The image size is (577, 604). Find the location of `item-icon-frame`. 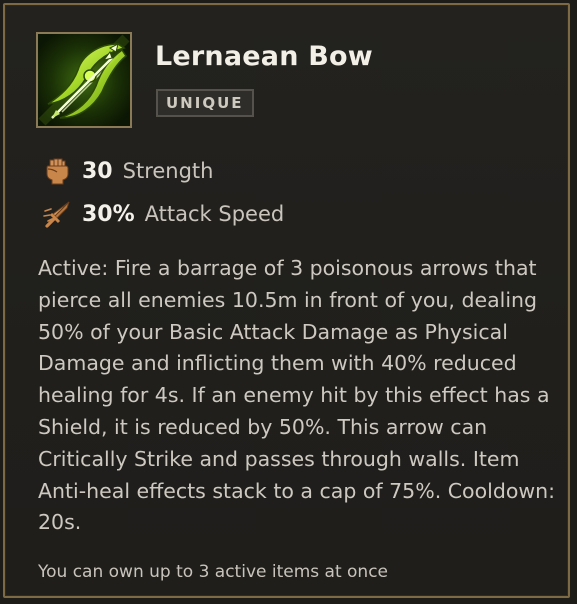

item-icon-frame is located at coordinates (84, 80).